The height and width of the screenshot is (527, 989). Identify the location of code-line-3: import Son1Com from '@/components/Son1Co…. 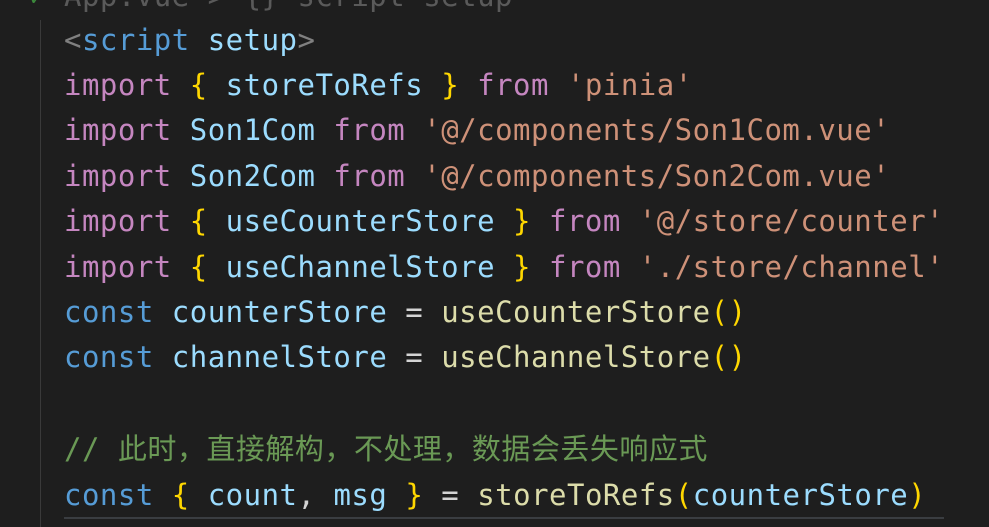
(477, 130).